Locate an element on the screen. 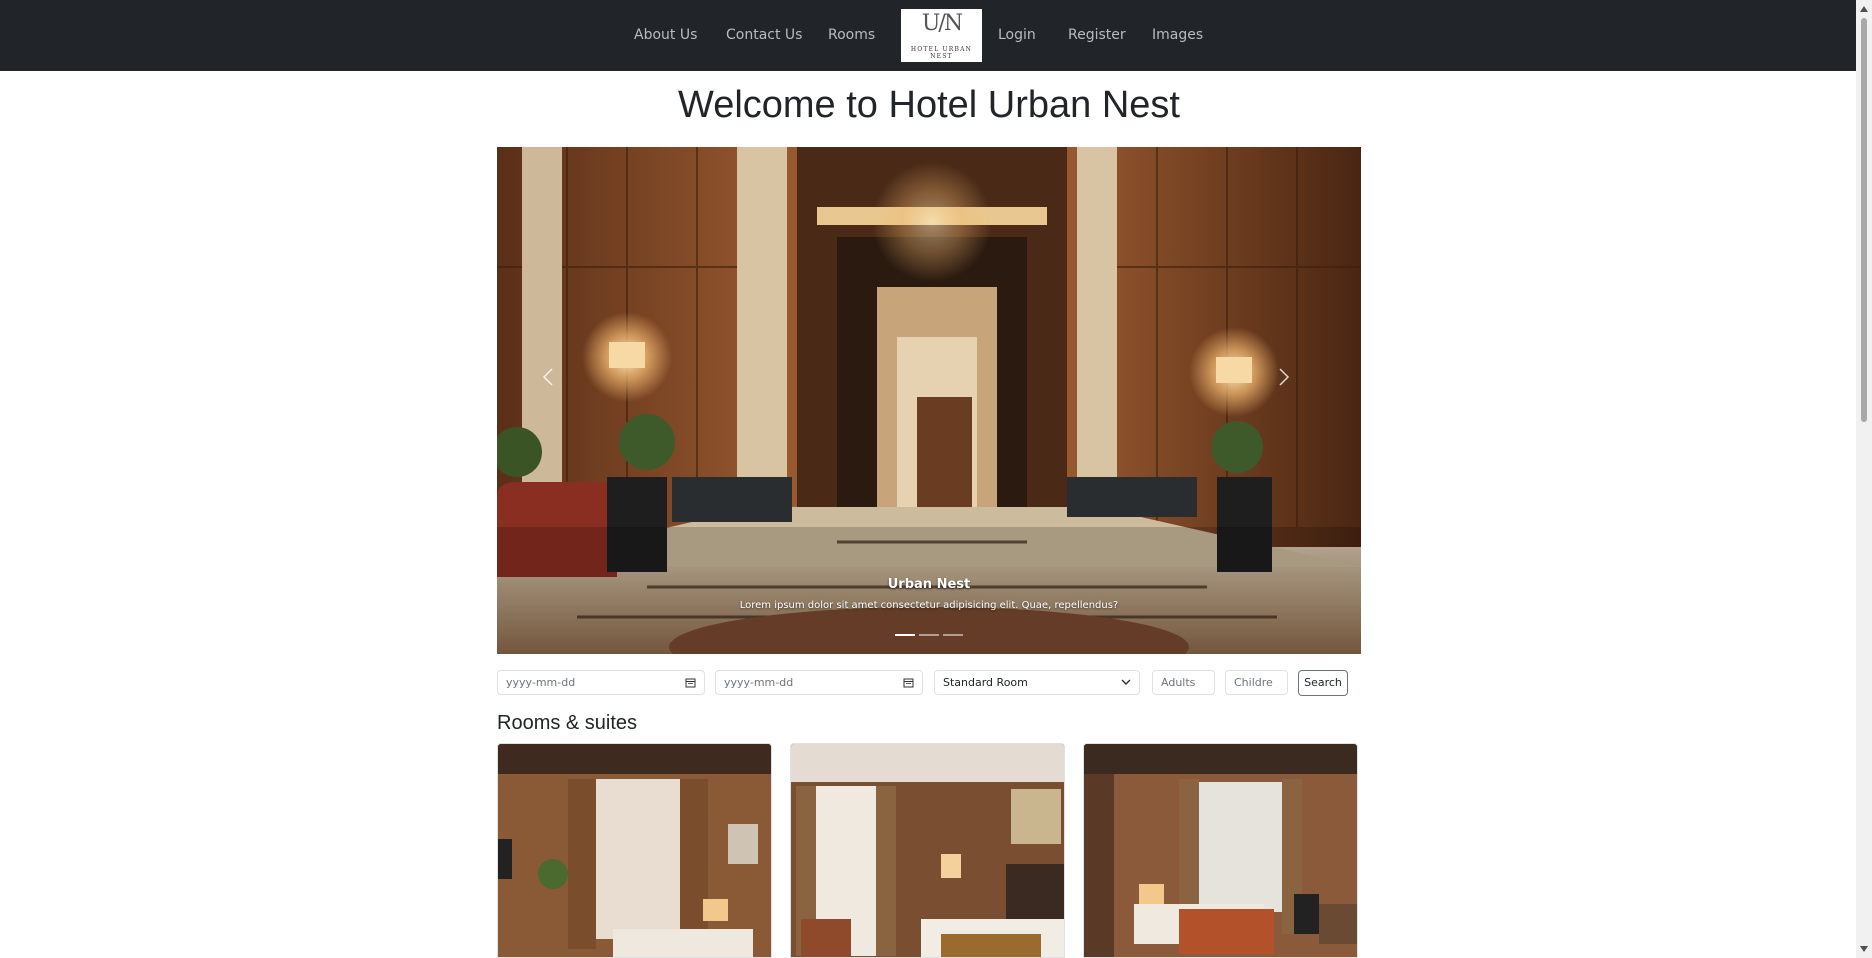  nav-link-rooms: Rooms is located at coordinates (851, 35).